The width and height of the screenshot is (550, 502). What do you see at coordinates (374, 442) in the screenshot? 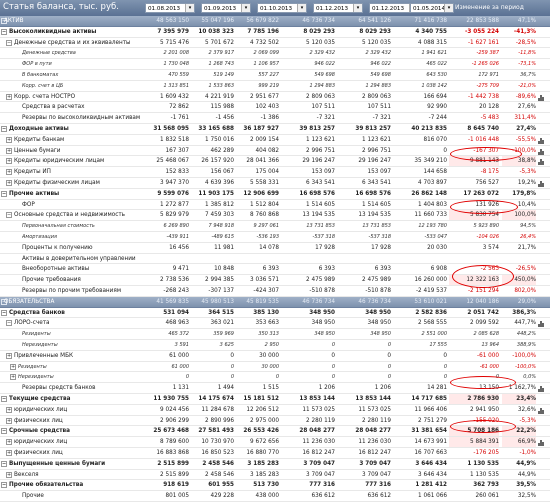
I see `cell-value: 11 236 030` at bounding box center [374, 442].